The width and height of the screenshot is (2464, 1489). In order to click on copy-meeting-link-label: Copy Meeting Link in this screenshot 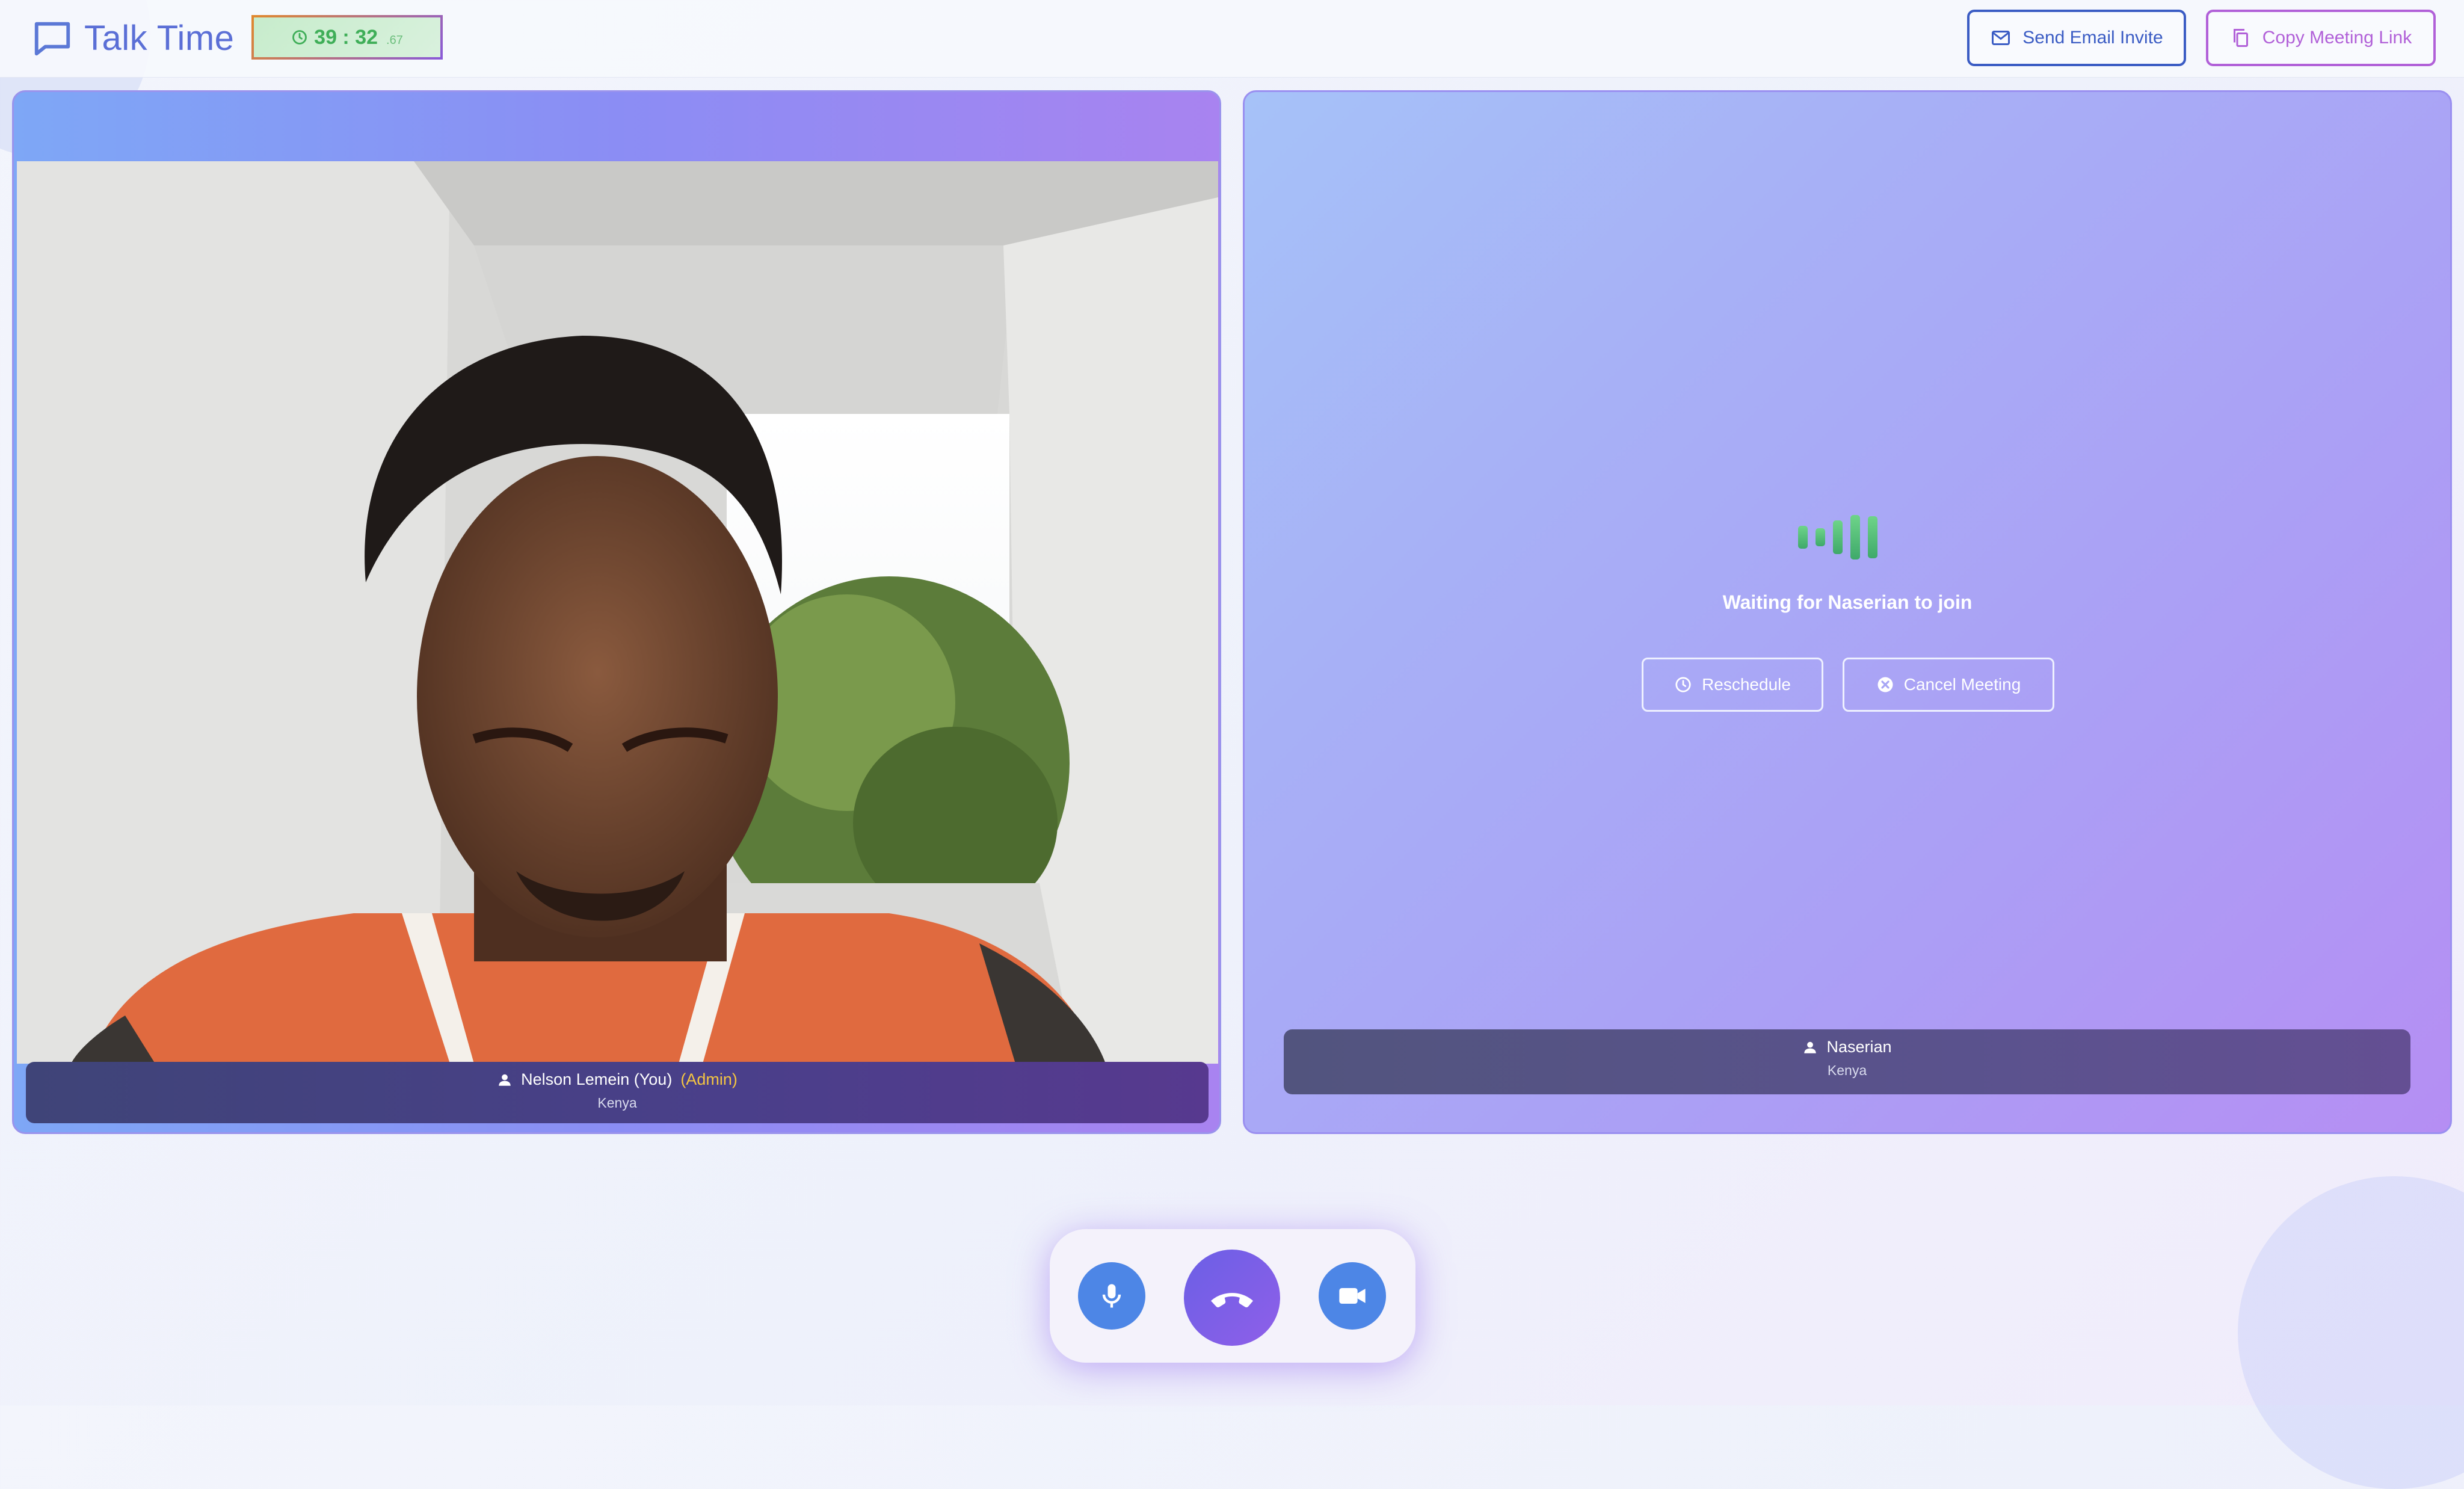, I will do `click(2337, 38)`.